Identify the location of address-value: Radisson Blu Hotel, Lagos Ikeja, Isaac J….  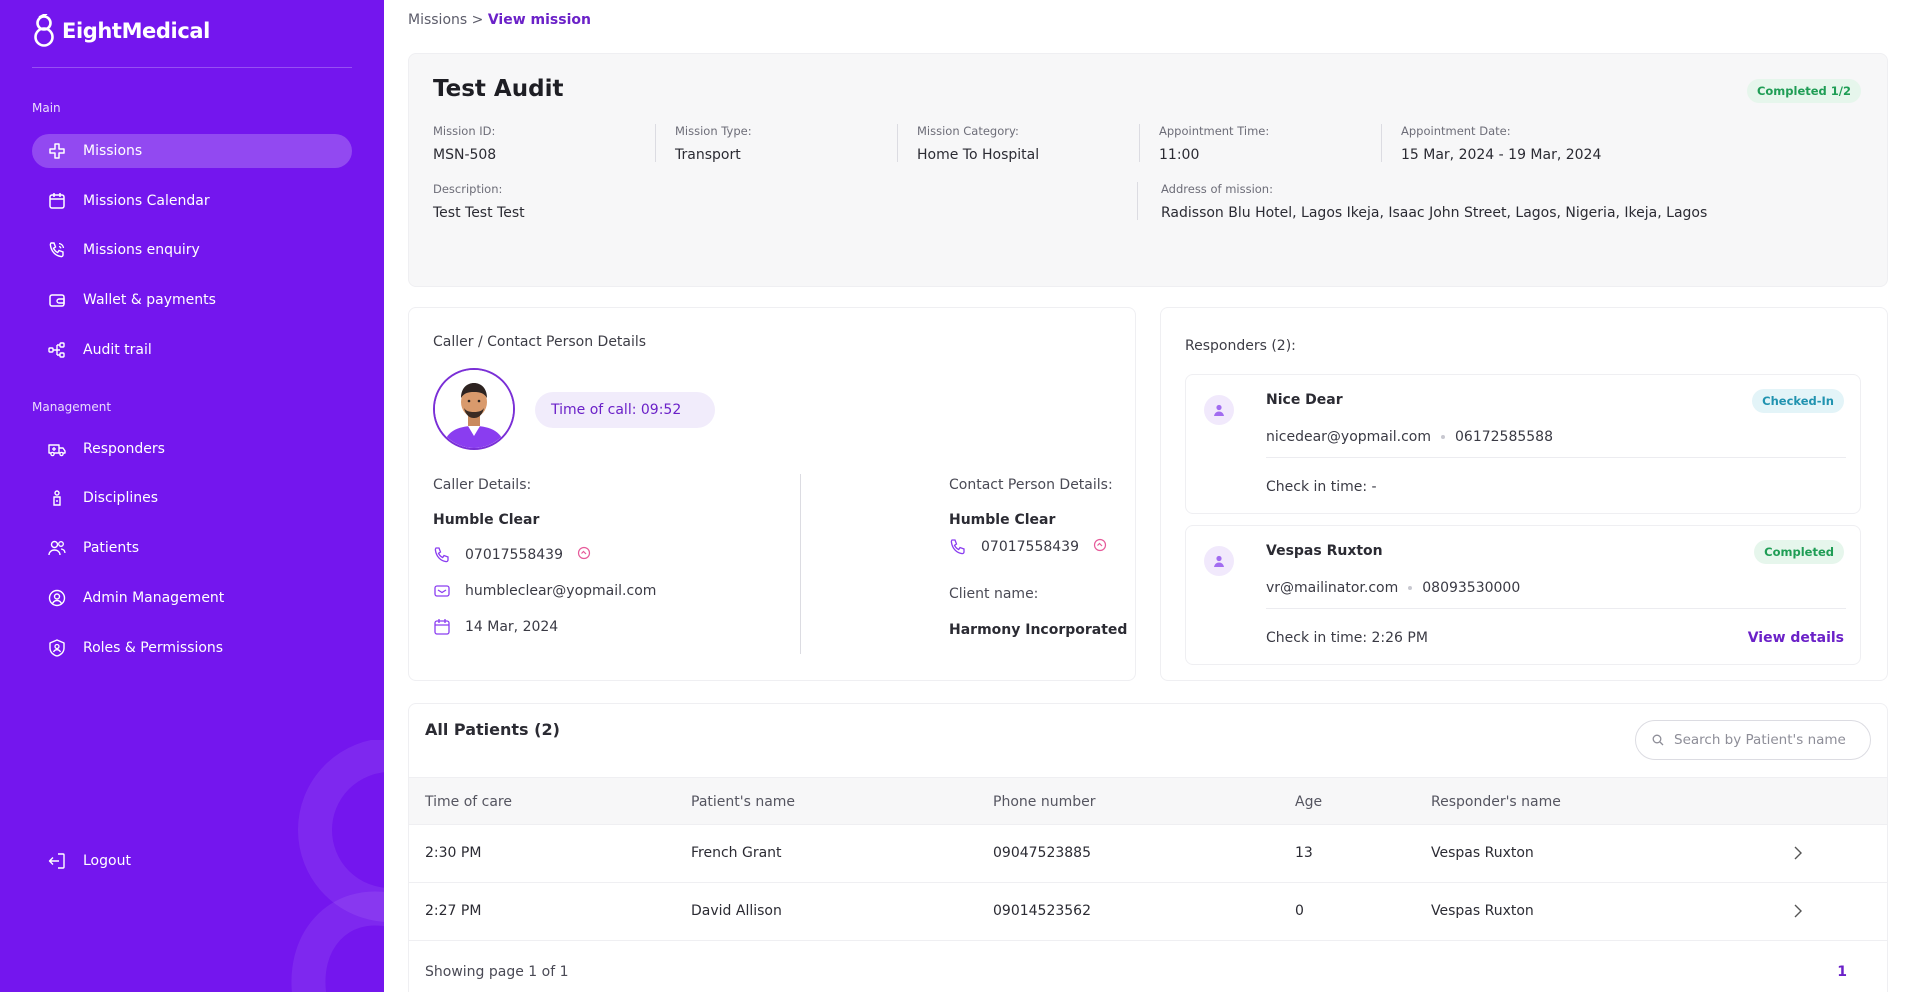
(1434, 213).